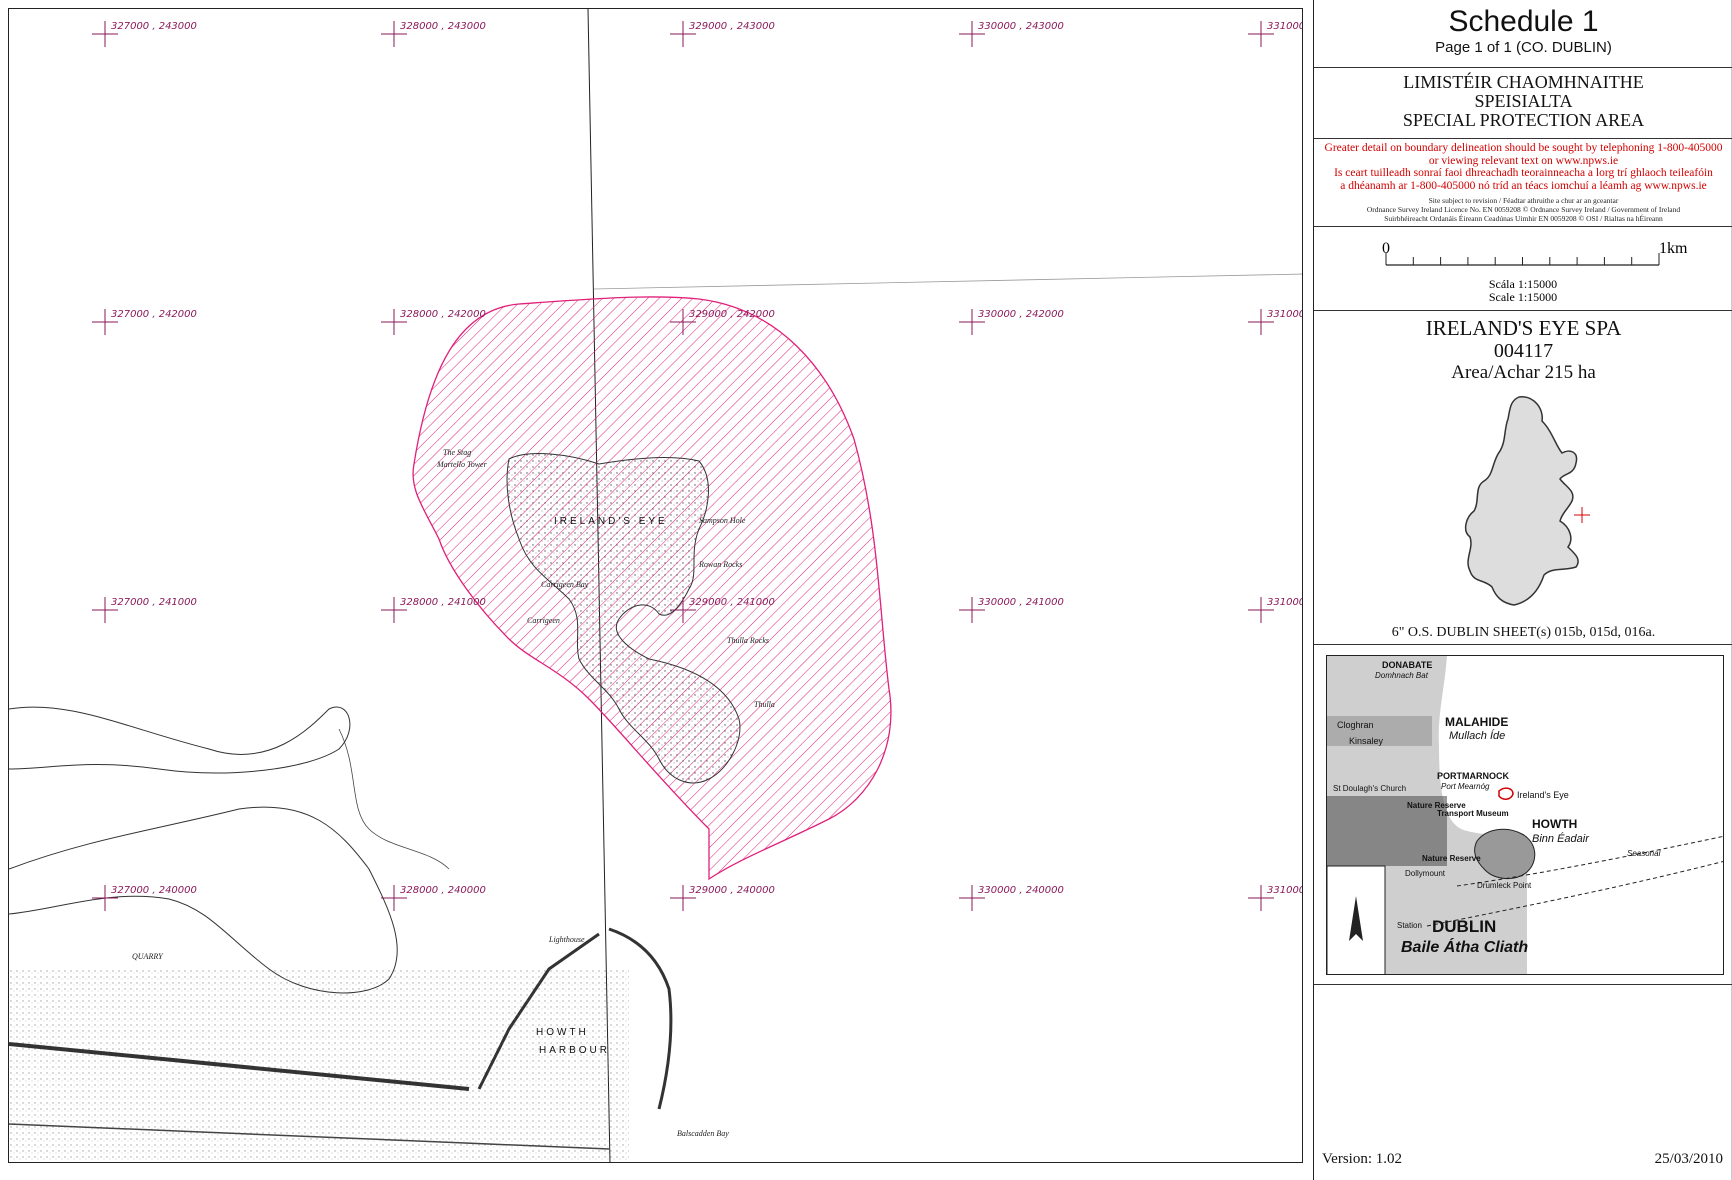  Describe the element at coordinates (1673, 248) in the screenshot. I see `scale-end-label: 1km` at that location.